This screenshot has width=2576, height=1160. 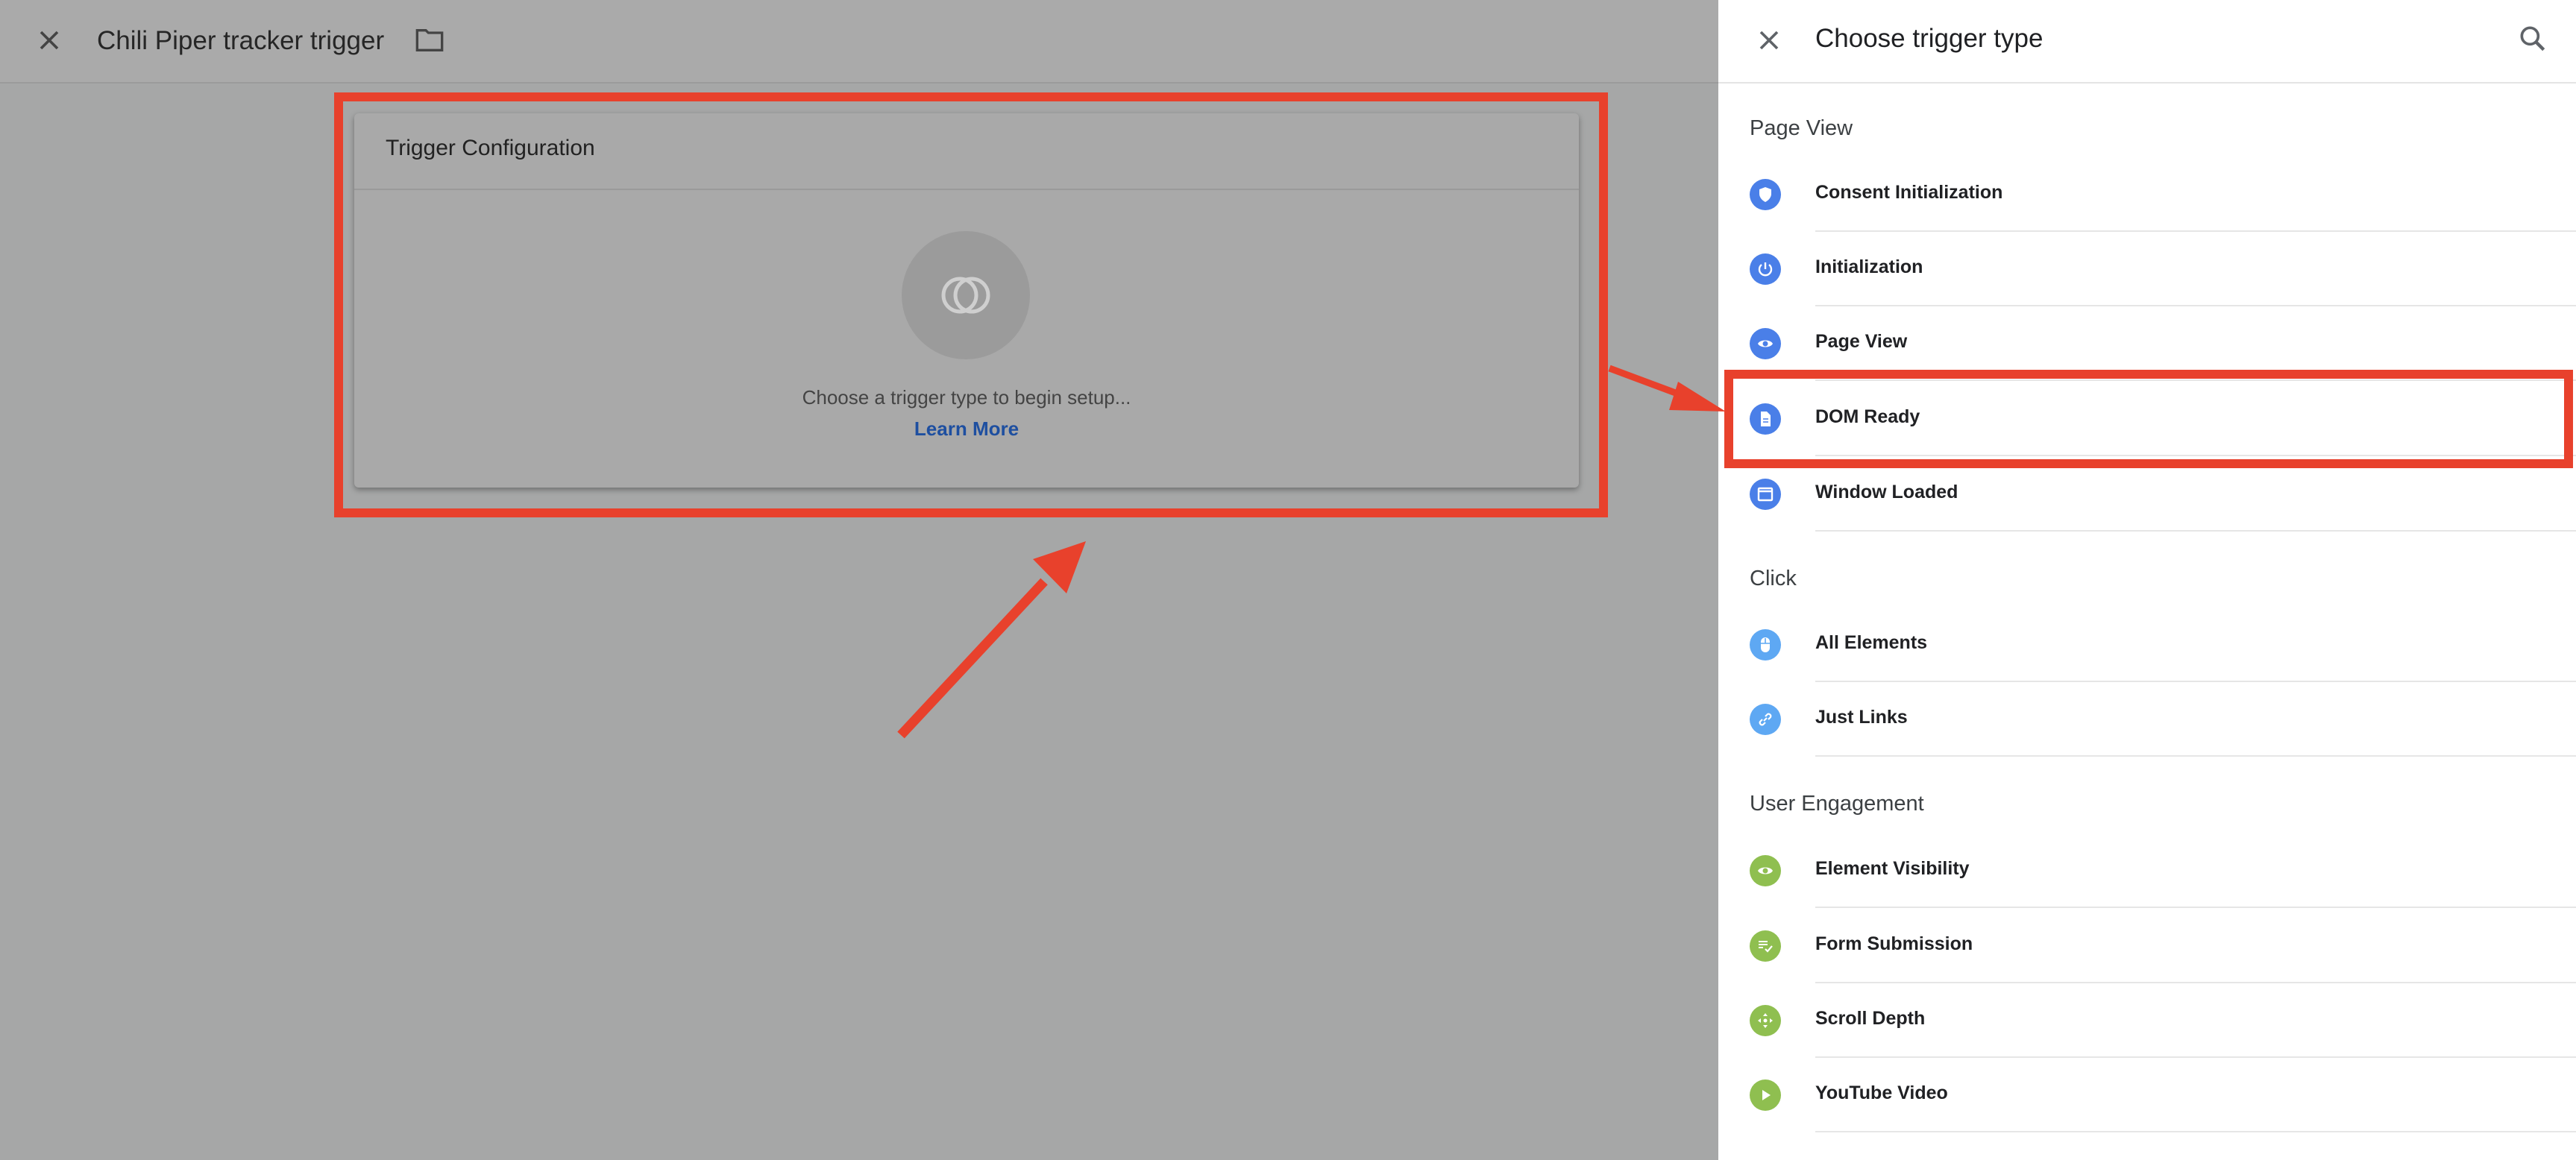 I want to click on power-icon, so click(x=1765, y=269).